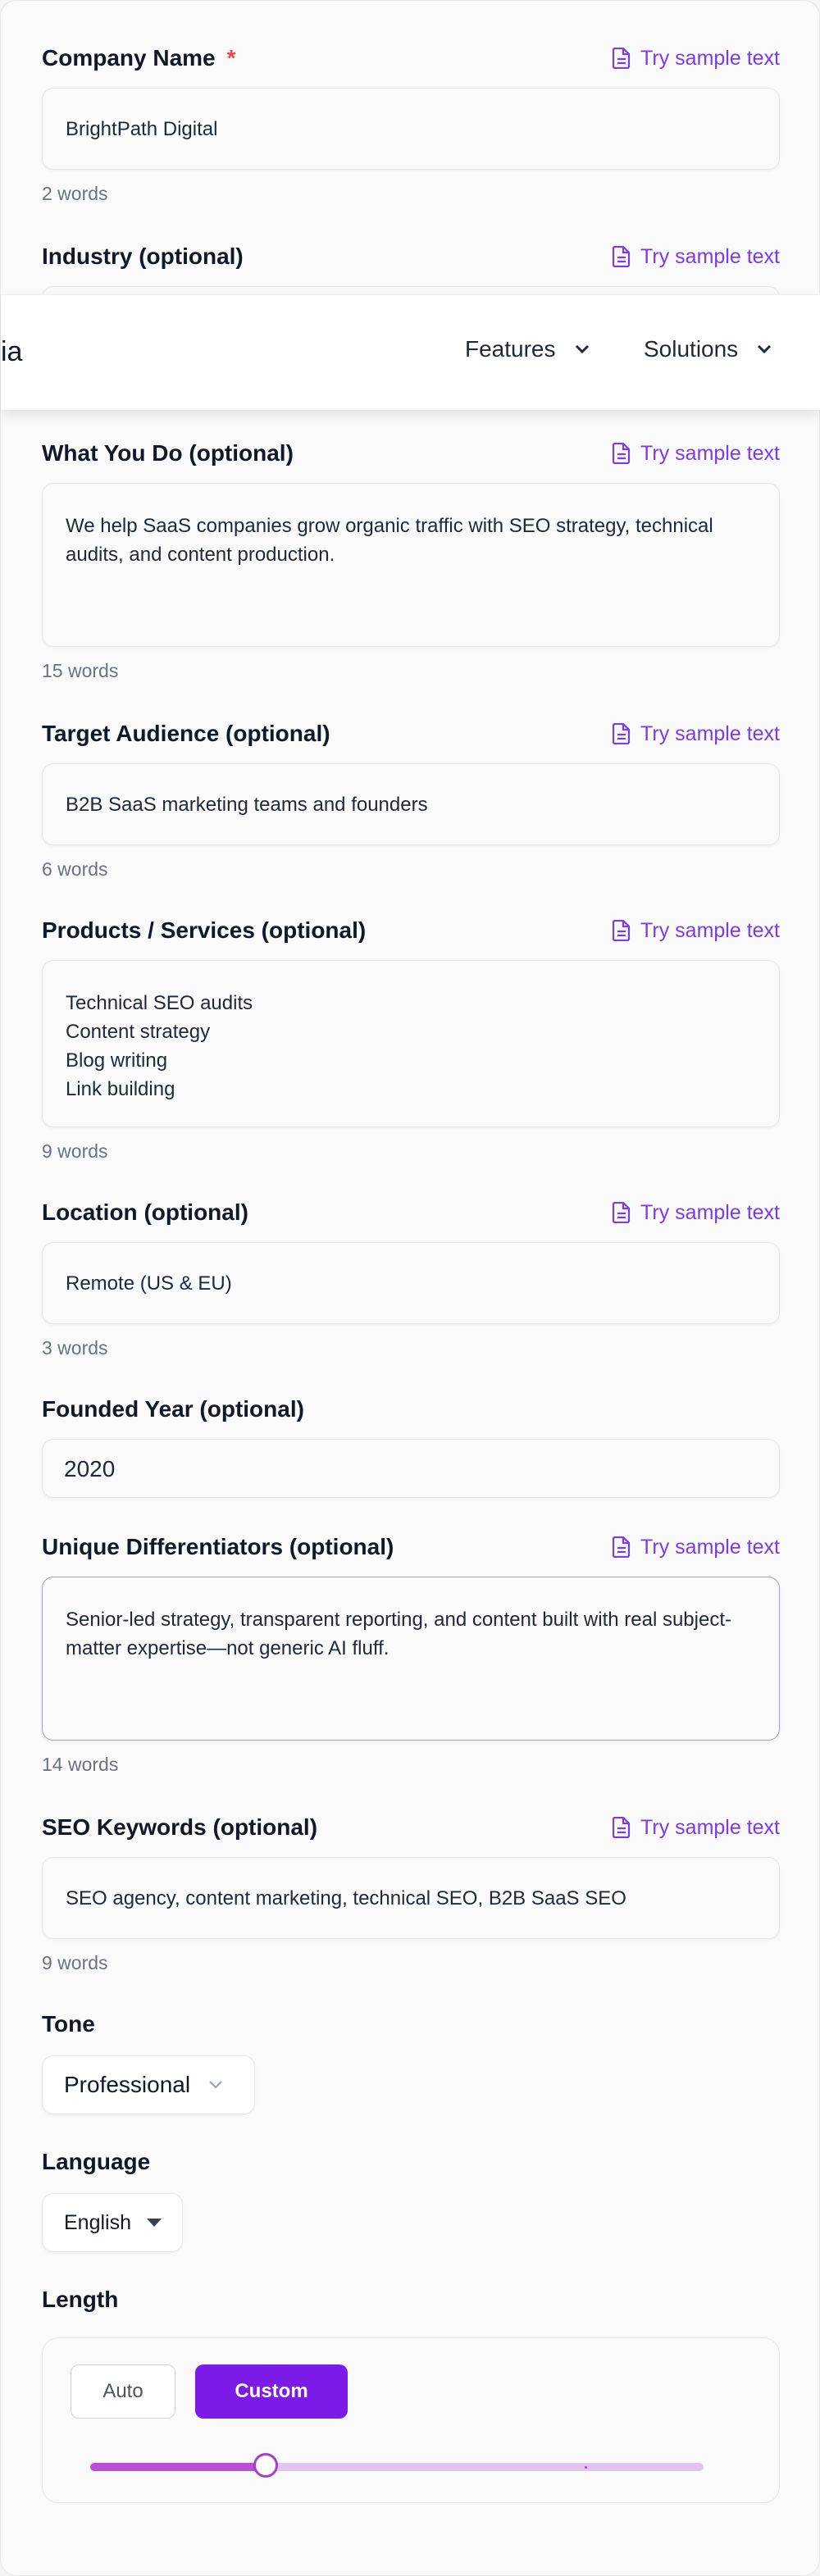 The image size is (820, 2576). I want to click on brand-logo-partial: ia, so click(11, 352).